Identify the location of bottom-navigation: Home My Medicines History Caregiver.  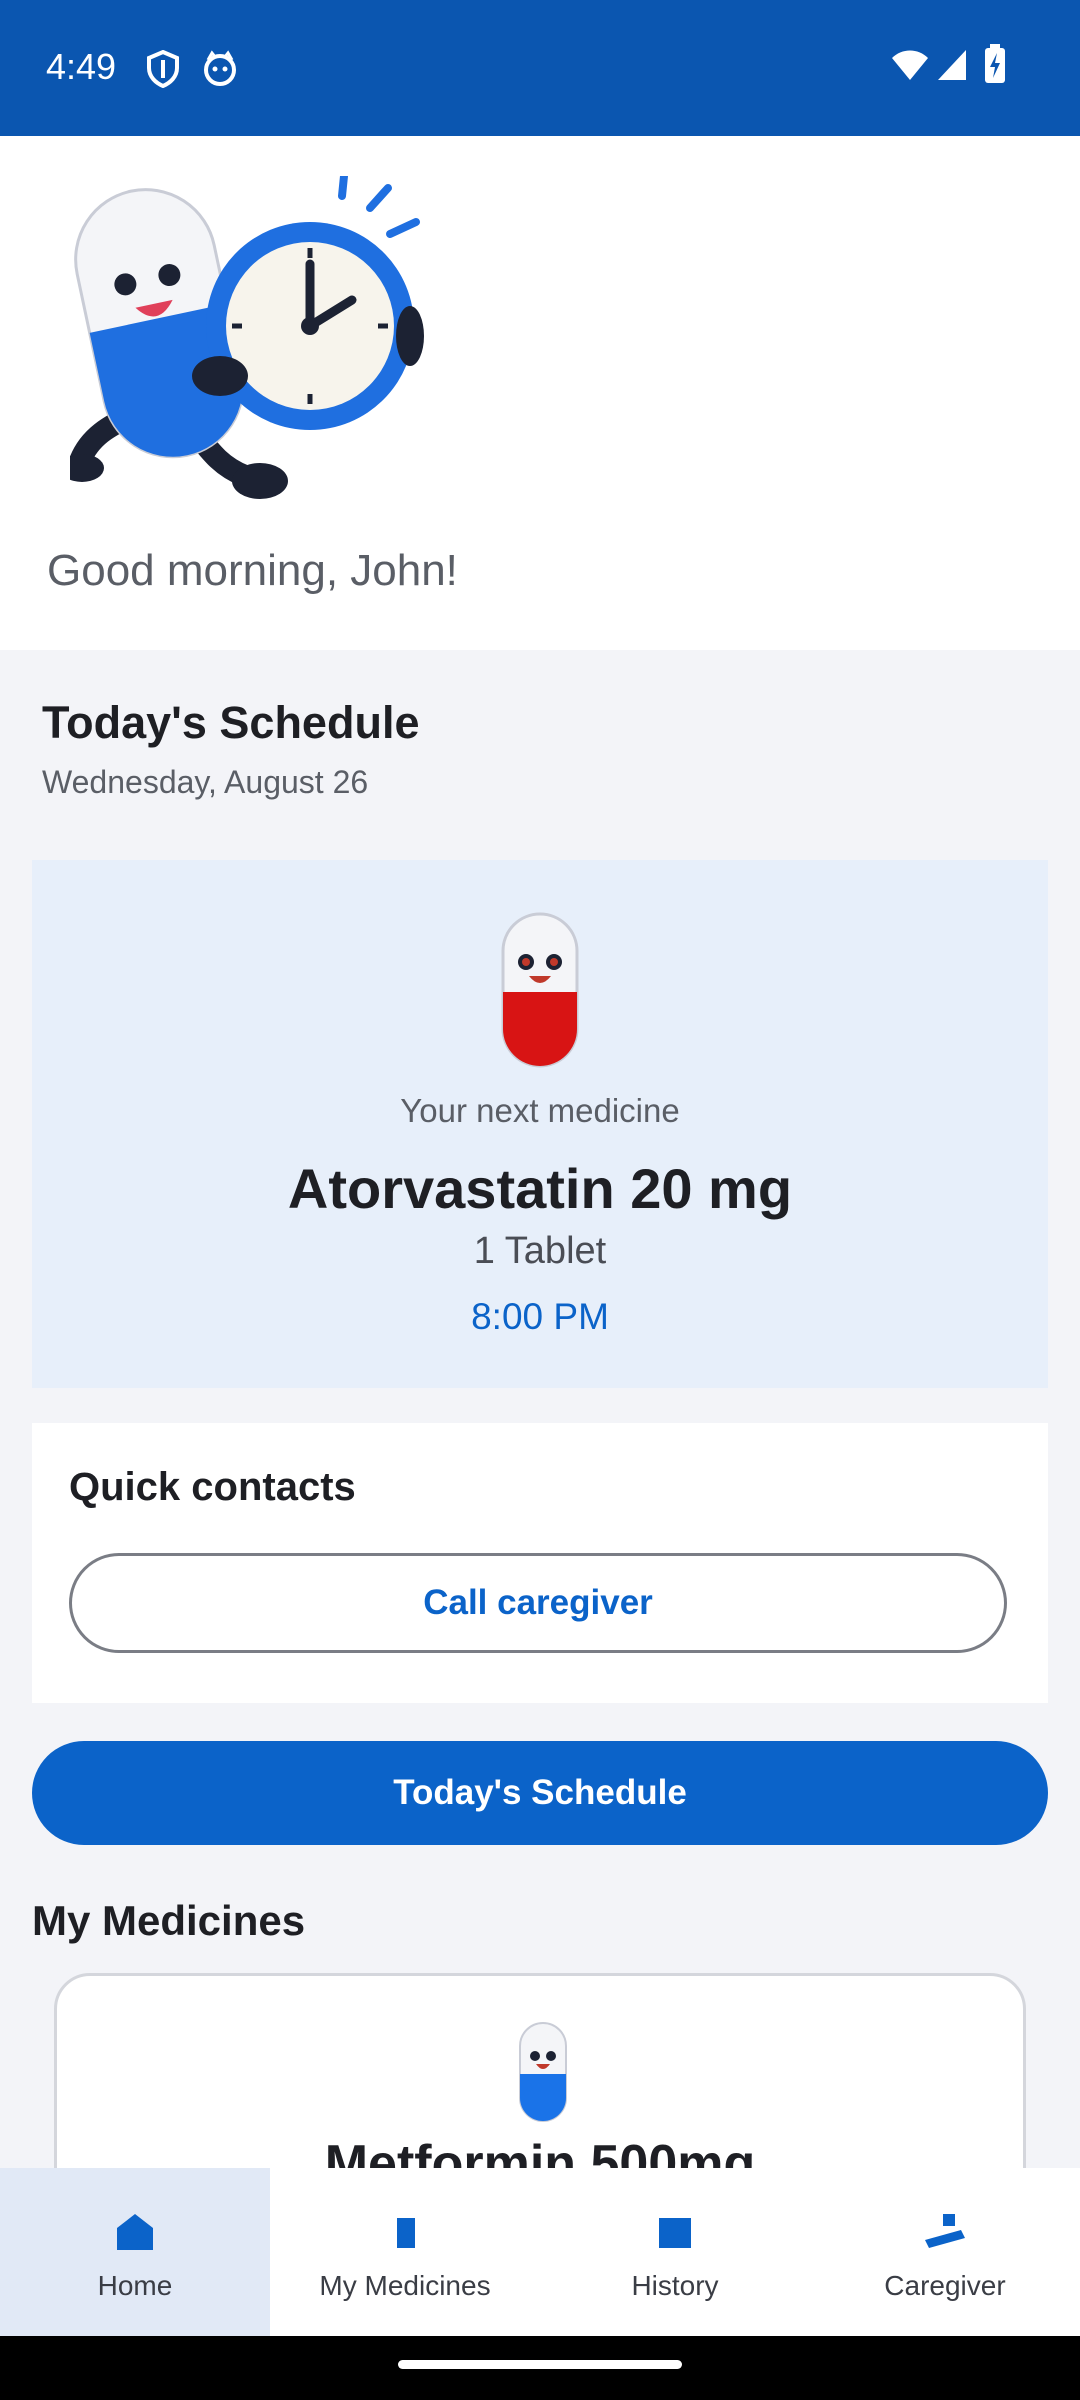
(540, 2252).